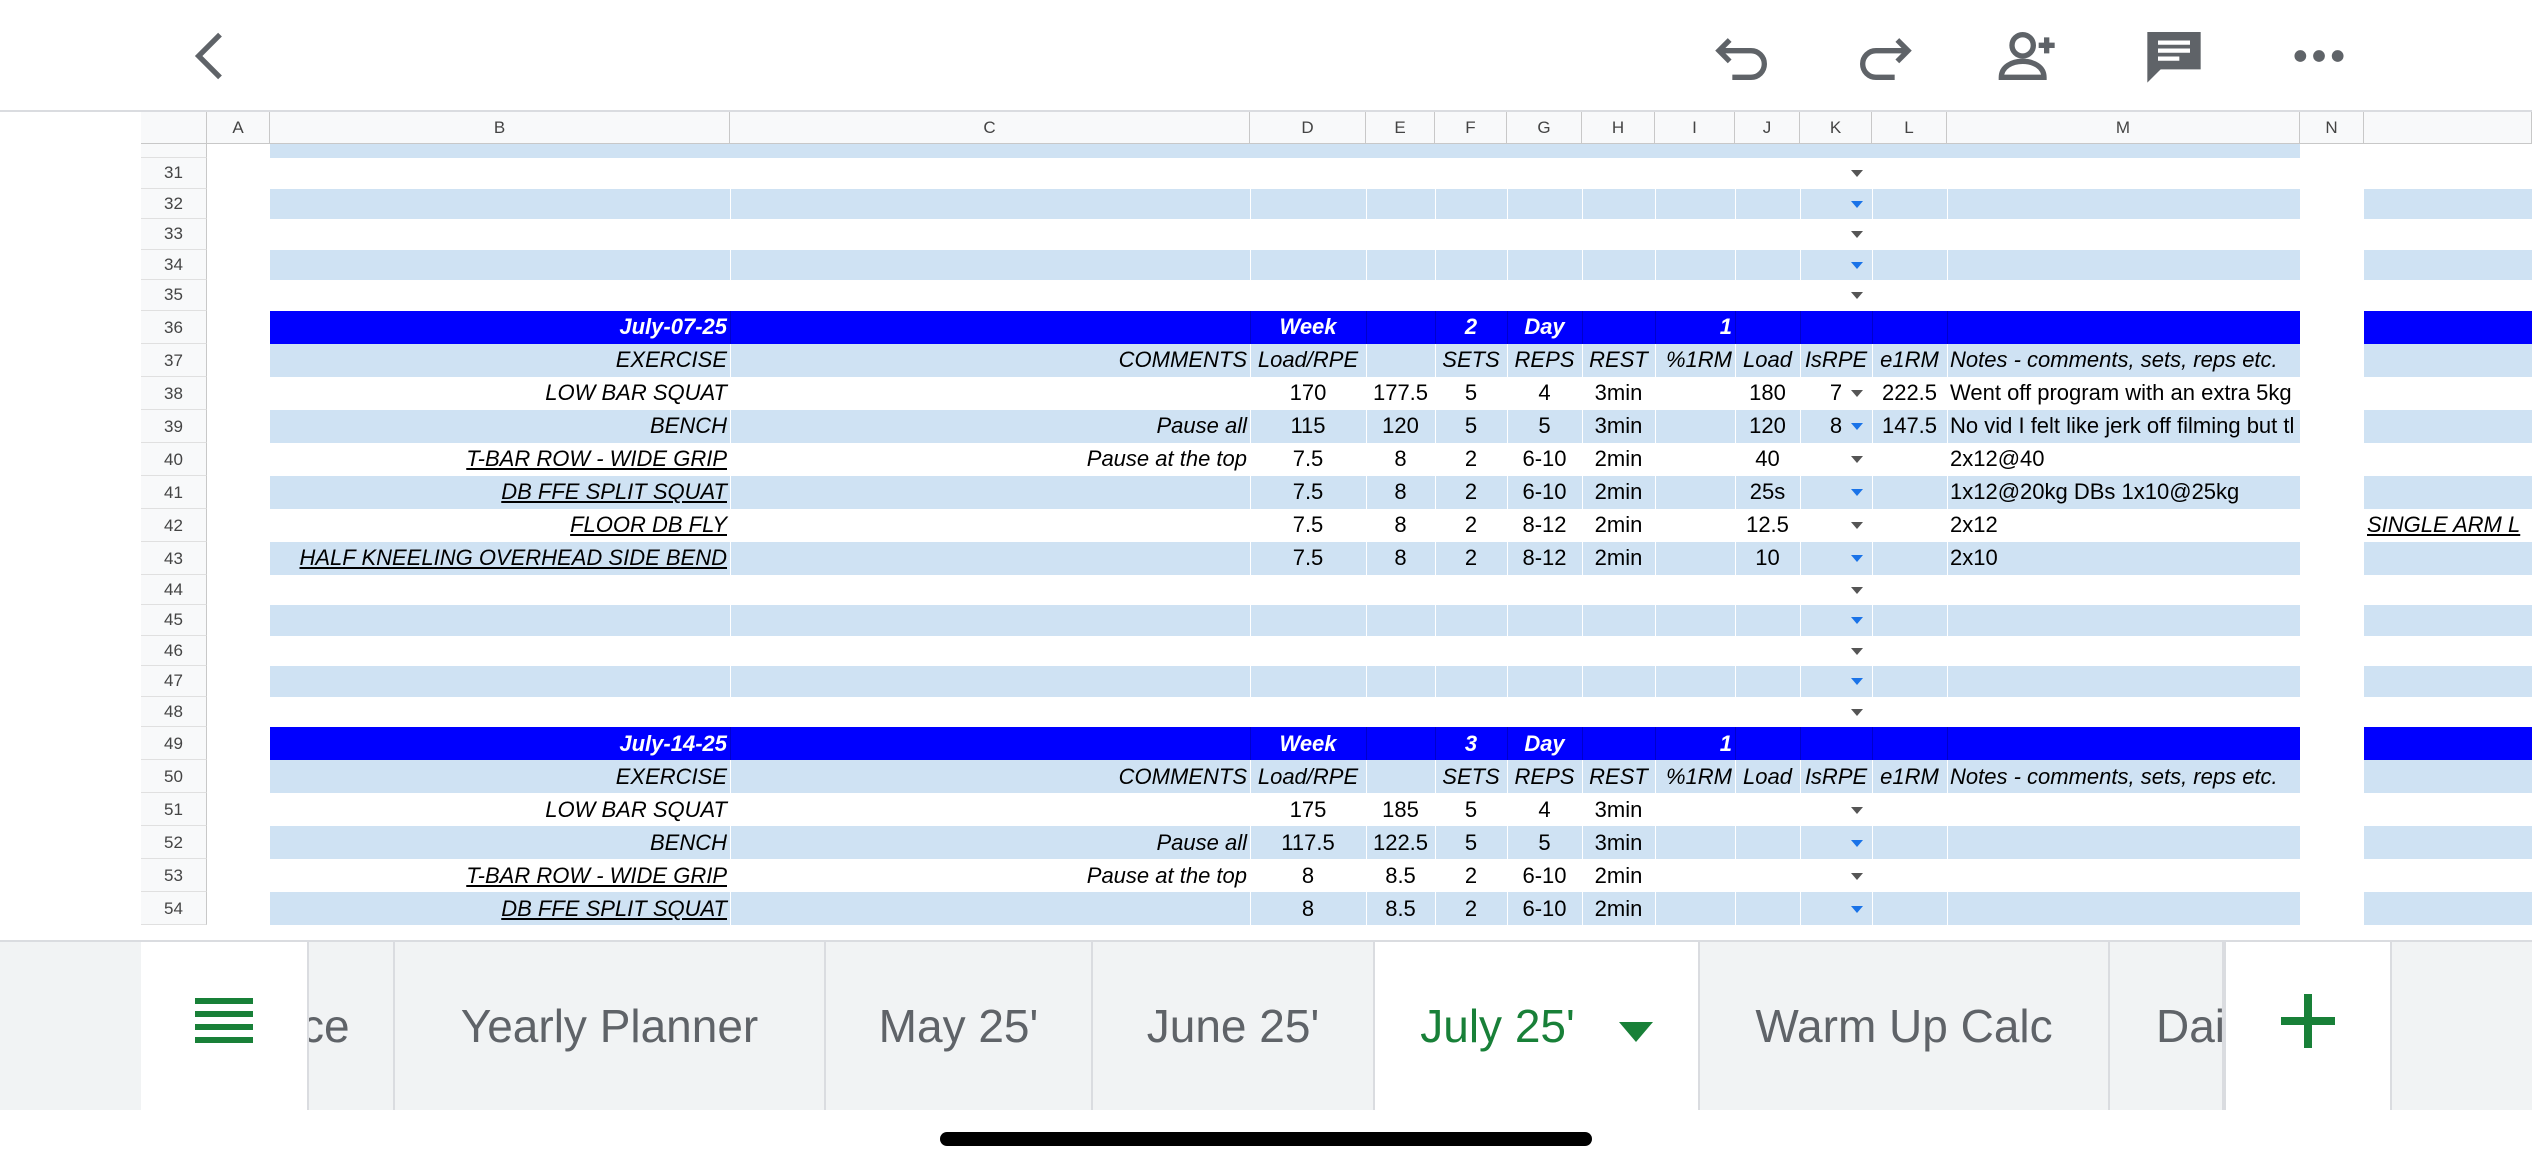 The image size is (2532, 1170). What do you see at coordinates (174, 295) in the screenshot?
I see `row-header: 35` at bounding box center [174, 295].